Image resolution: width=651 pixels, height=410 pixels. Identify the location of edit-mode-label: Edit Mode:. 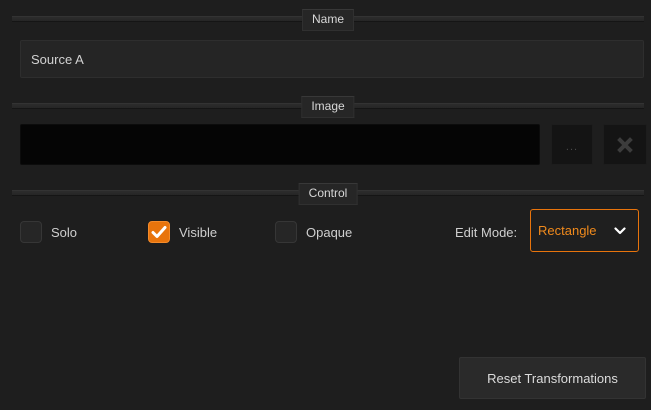
(486, 232).